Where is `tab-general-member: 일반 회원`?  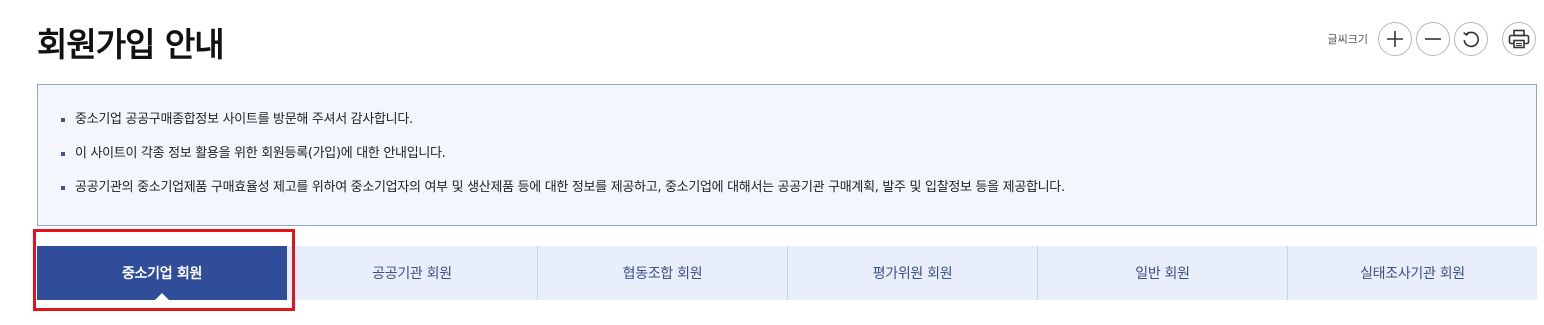 tab-general-member: 일반 회원 is located at coordinates (1162, 273).